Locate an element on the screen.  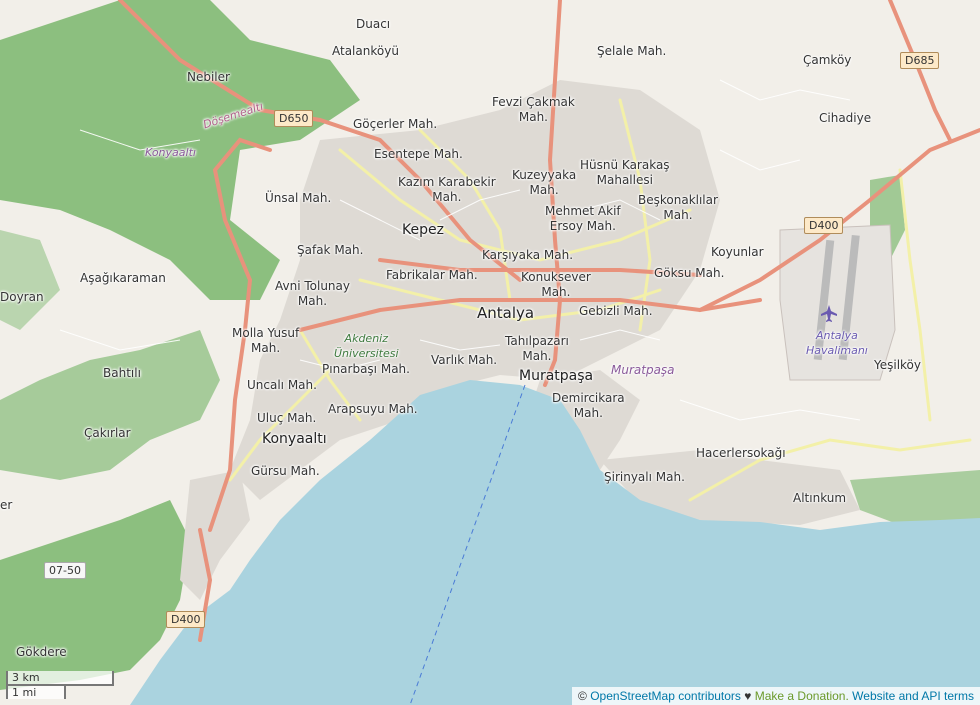
district-label-konyaalti: Konyaaltı is located at coordinates (294, 439).